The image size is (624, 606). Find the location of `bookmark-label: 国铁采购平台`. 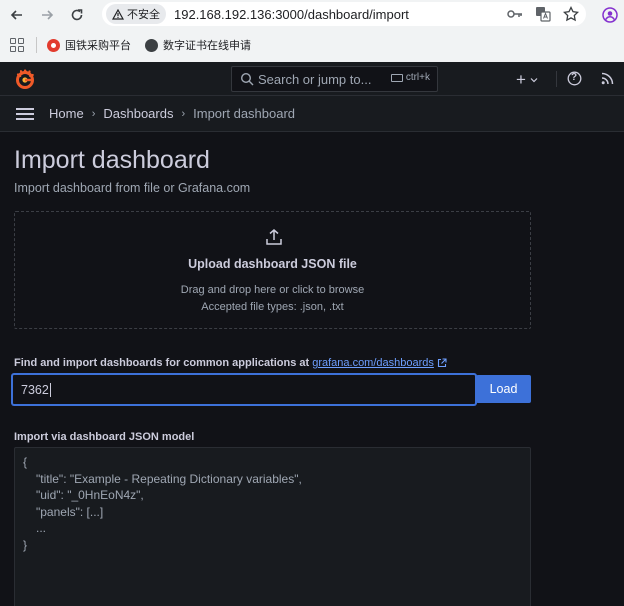

bookmark-label: 国铁采购平台 is located at coordinates (98, 46).